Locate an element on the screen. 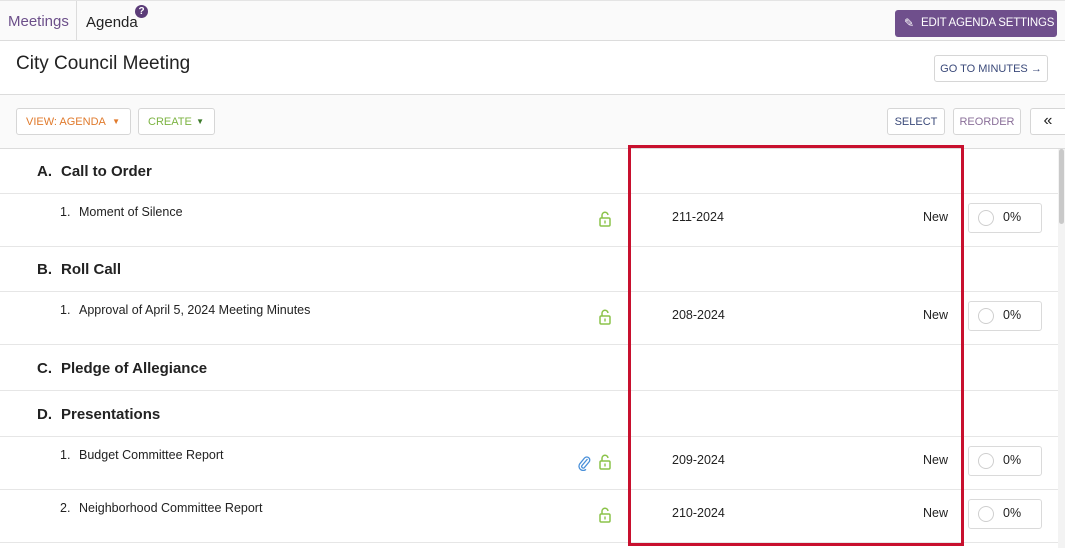 This screenshot has width=1065, height=548. select-button: SELECT is located at coordinates (916, 121).